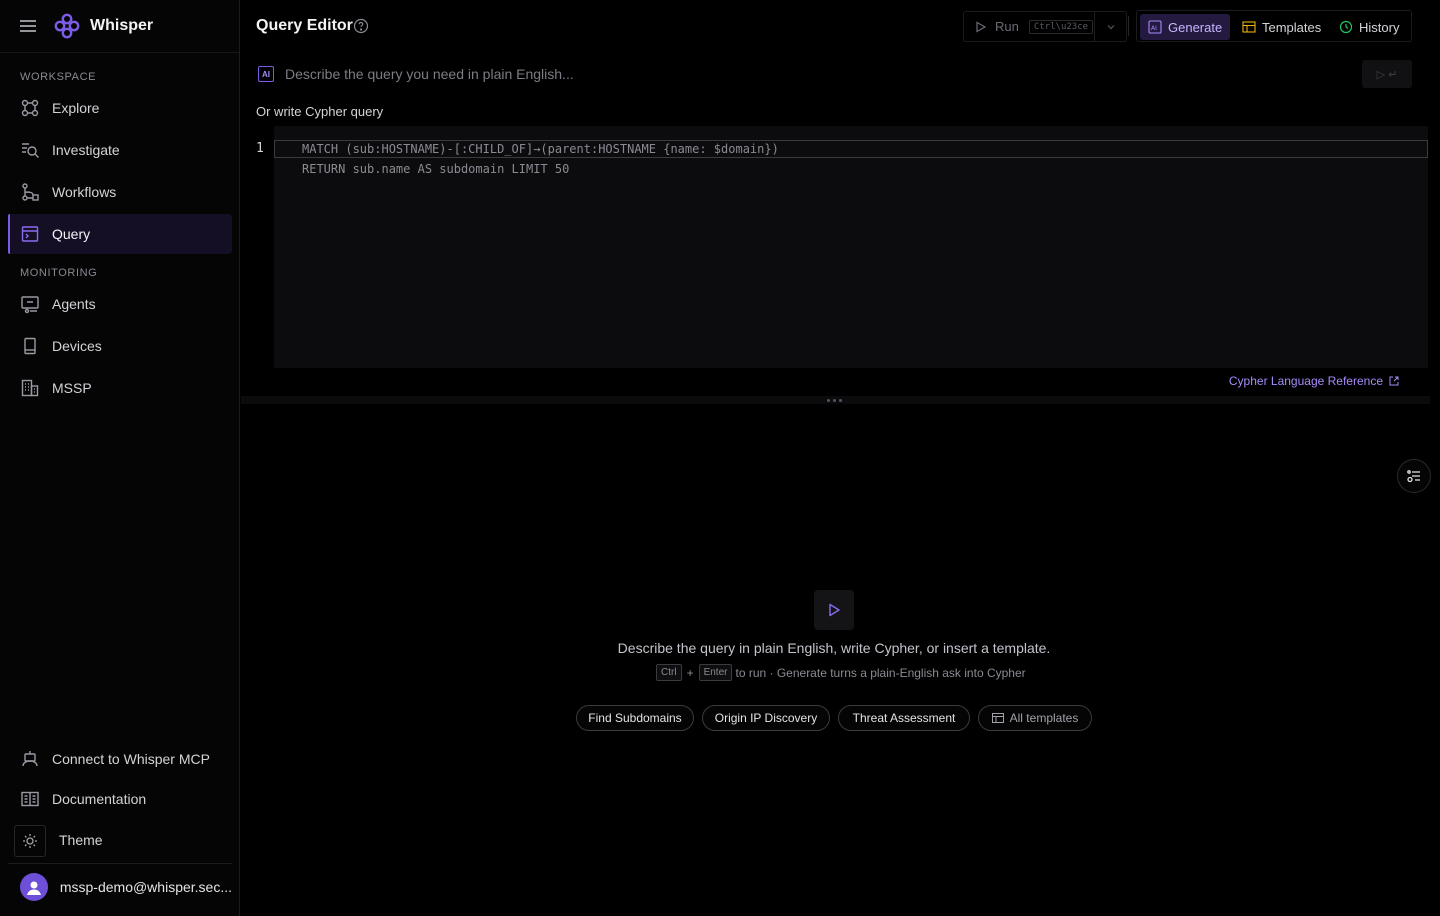  What do you see at coordinates (72, 388) in the screenshot?
I see `sidebar-item-label: MSSP` at bounding box center [72, 388].